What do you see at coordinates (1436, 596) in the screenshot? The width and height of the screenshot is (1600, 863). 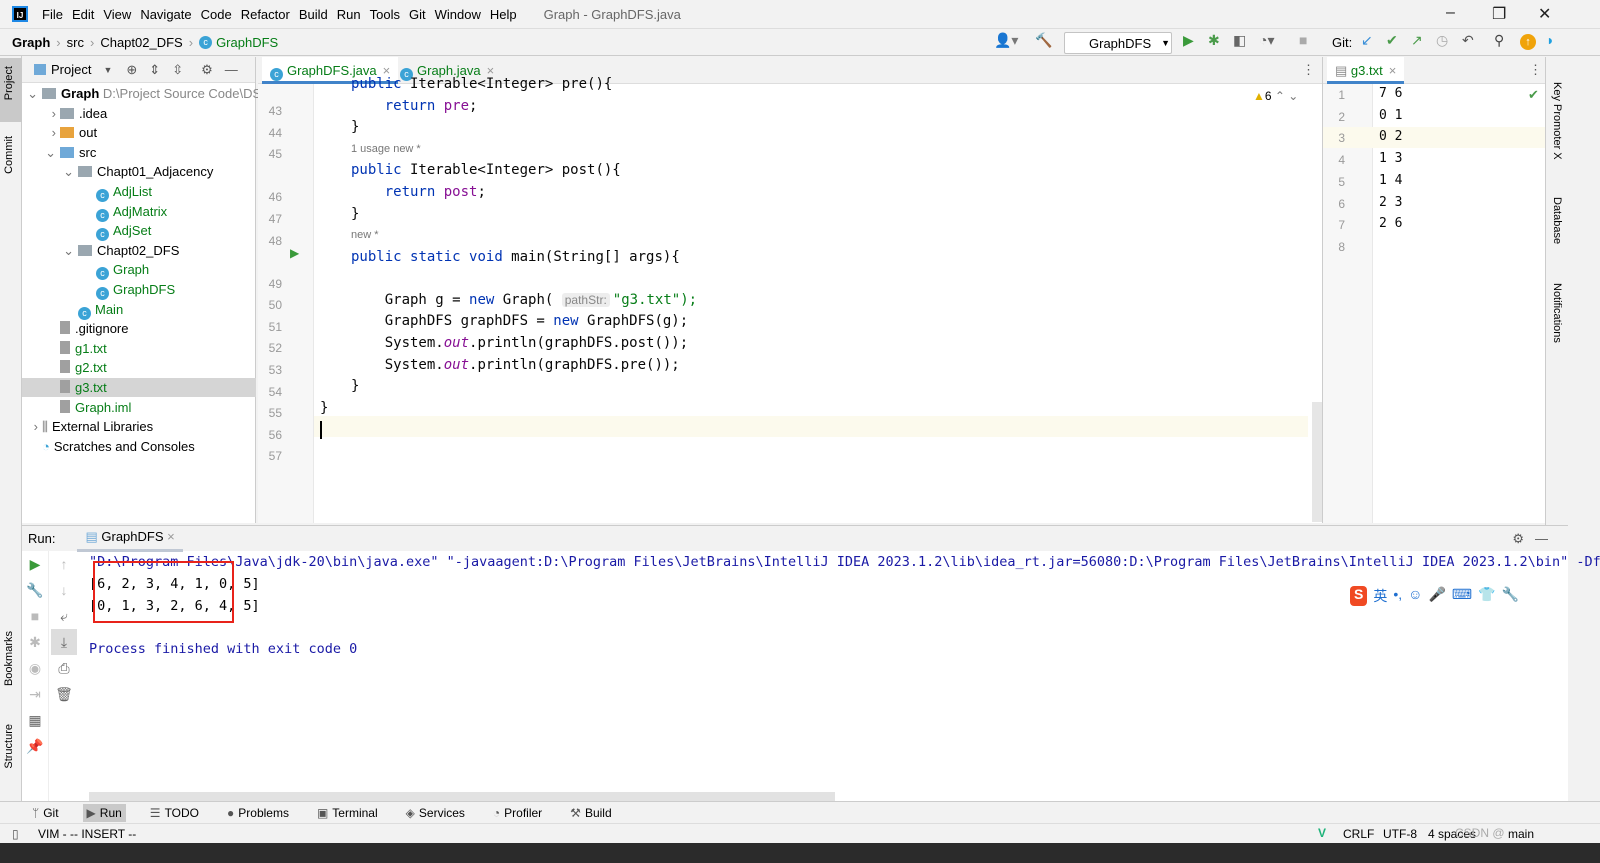 I see `mic-icon: 🎤` at bounding box center [1436, 596].